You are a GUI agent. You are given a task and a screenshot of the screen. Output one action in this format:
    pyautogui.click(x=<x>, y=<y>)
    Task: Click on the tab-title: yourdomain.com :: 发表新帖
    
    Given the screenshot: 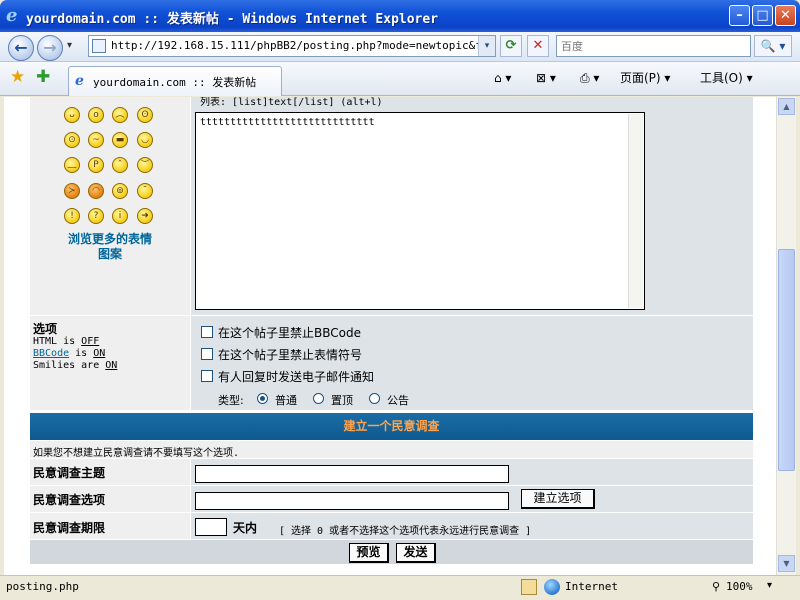 What is the action you would take?
    pyautogui.click(x=175, y=82)
    